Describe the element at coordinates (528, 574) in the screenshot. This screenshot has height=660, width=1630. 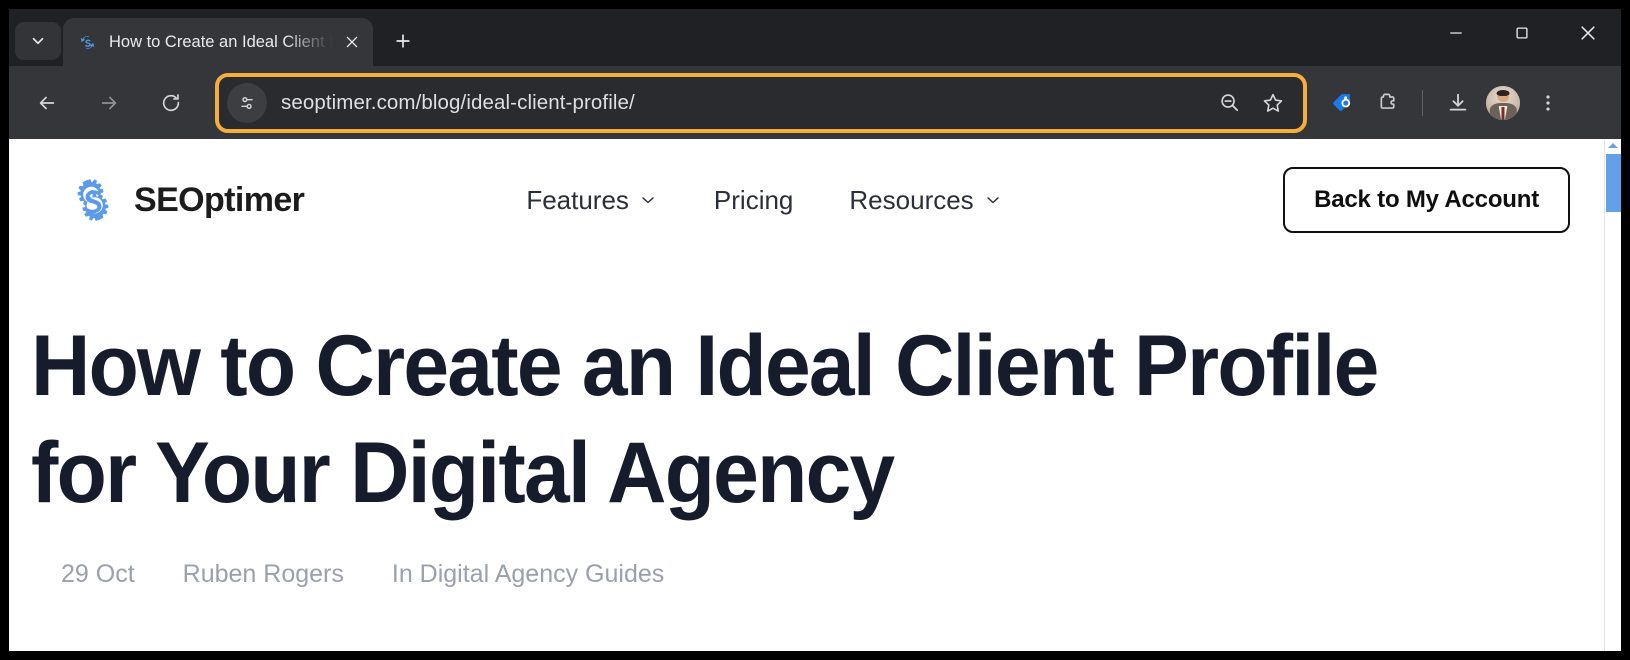
I see `article-category: In Digital Agency Guides` at that location.